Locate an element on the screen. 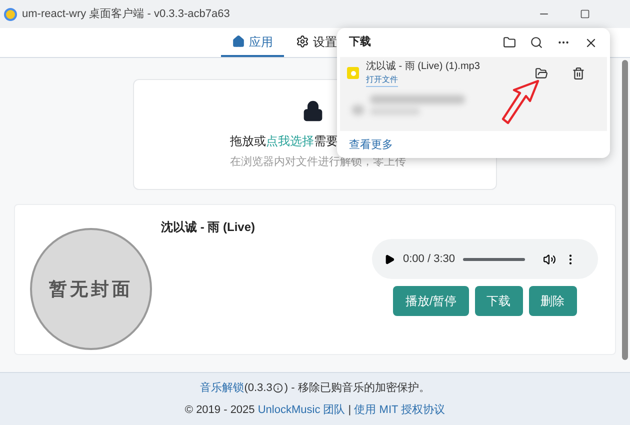  drop-instruction: 拖放或点我选择需要 is located at coordinates (284, 141).